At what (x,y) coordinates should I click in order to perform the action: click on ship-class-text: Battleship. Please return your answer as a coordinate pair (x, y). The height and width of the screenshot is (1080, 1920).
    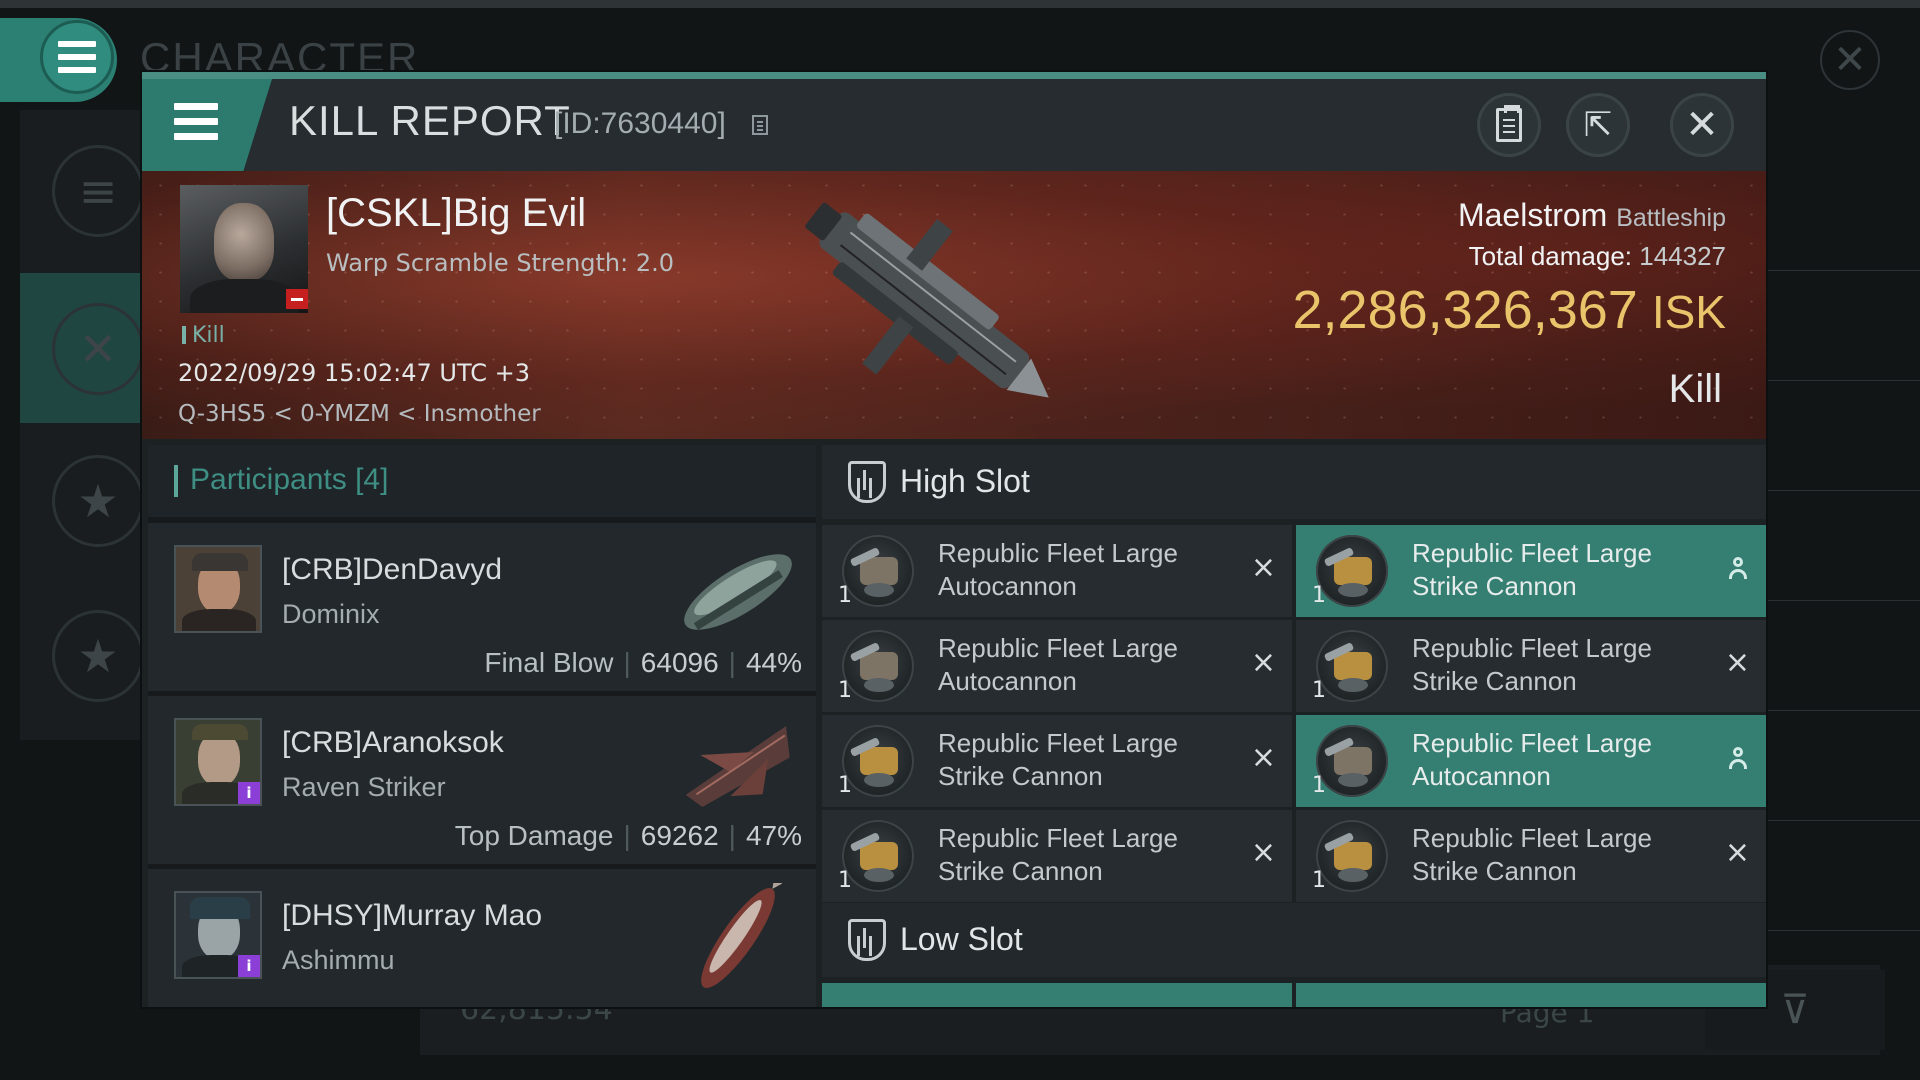
    Looking at the image, I should click on (1671, 218).